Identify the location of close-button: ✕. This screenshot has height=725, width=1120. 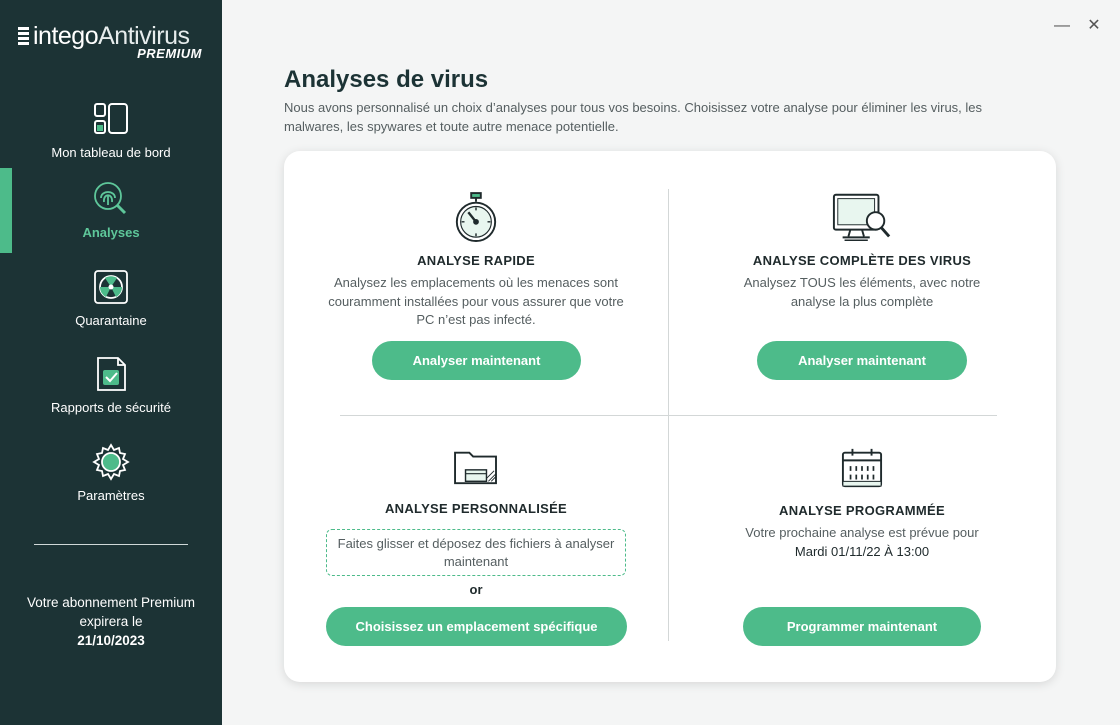
(1094, 26).